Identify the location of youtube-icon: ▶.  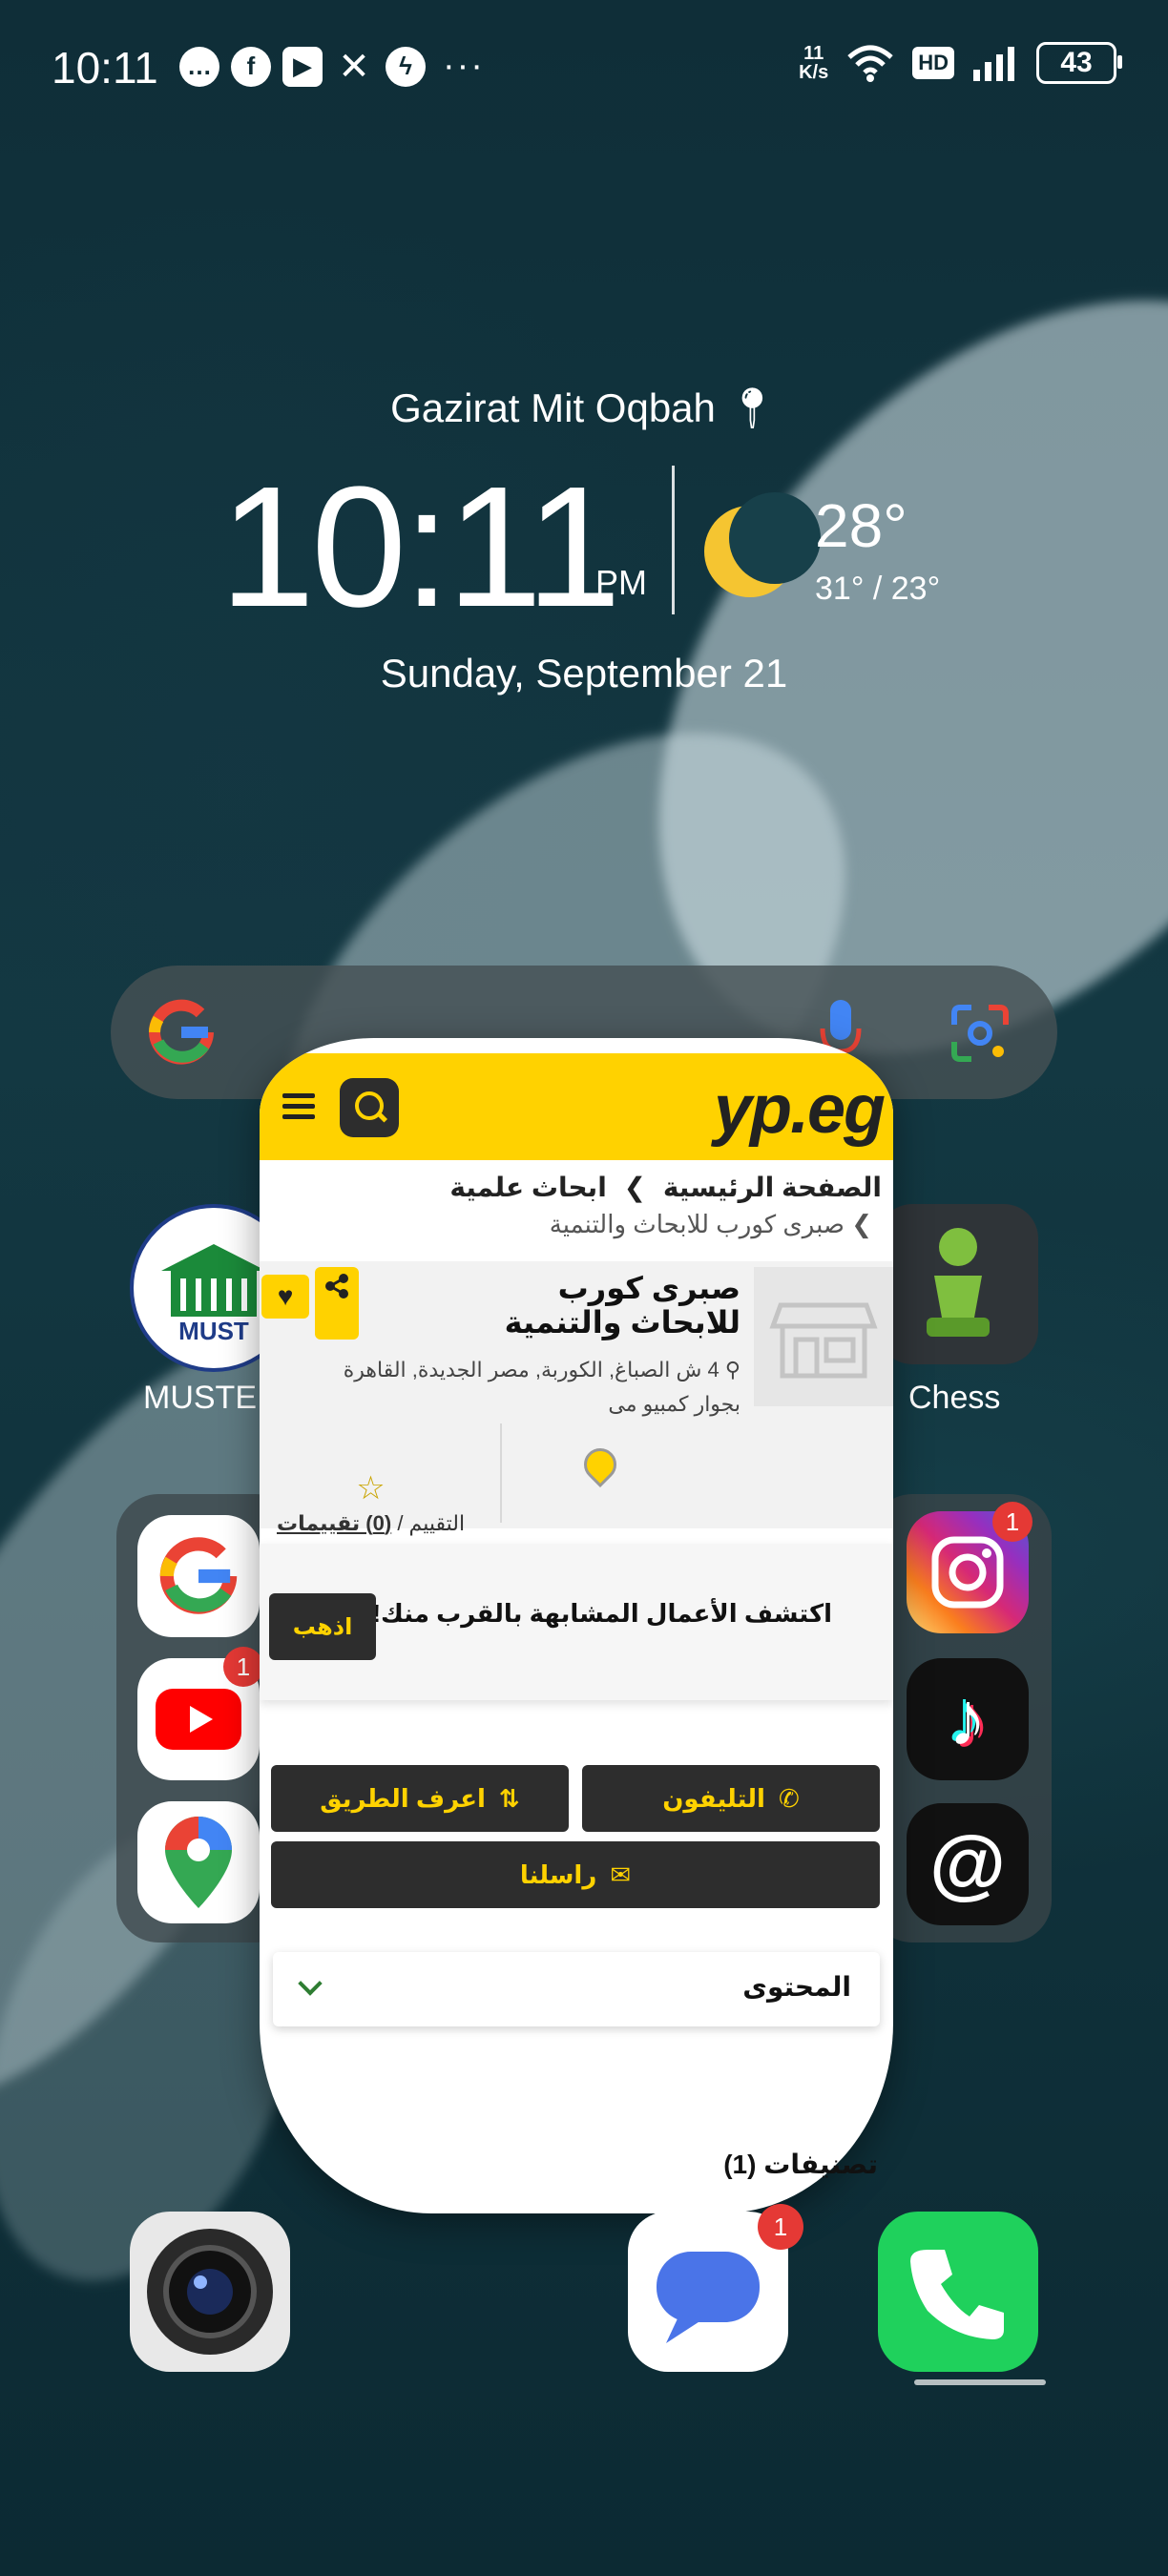
(302, 66).